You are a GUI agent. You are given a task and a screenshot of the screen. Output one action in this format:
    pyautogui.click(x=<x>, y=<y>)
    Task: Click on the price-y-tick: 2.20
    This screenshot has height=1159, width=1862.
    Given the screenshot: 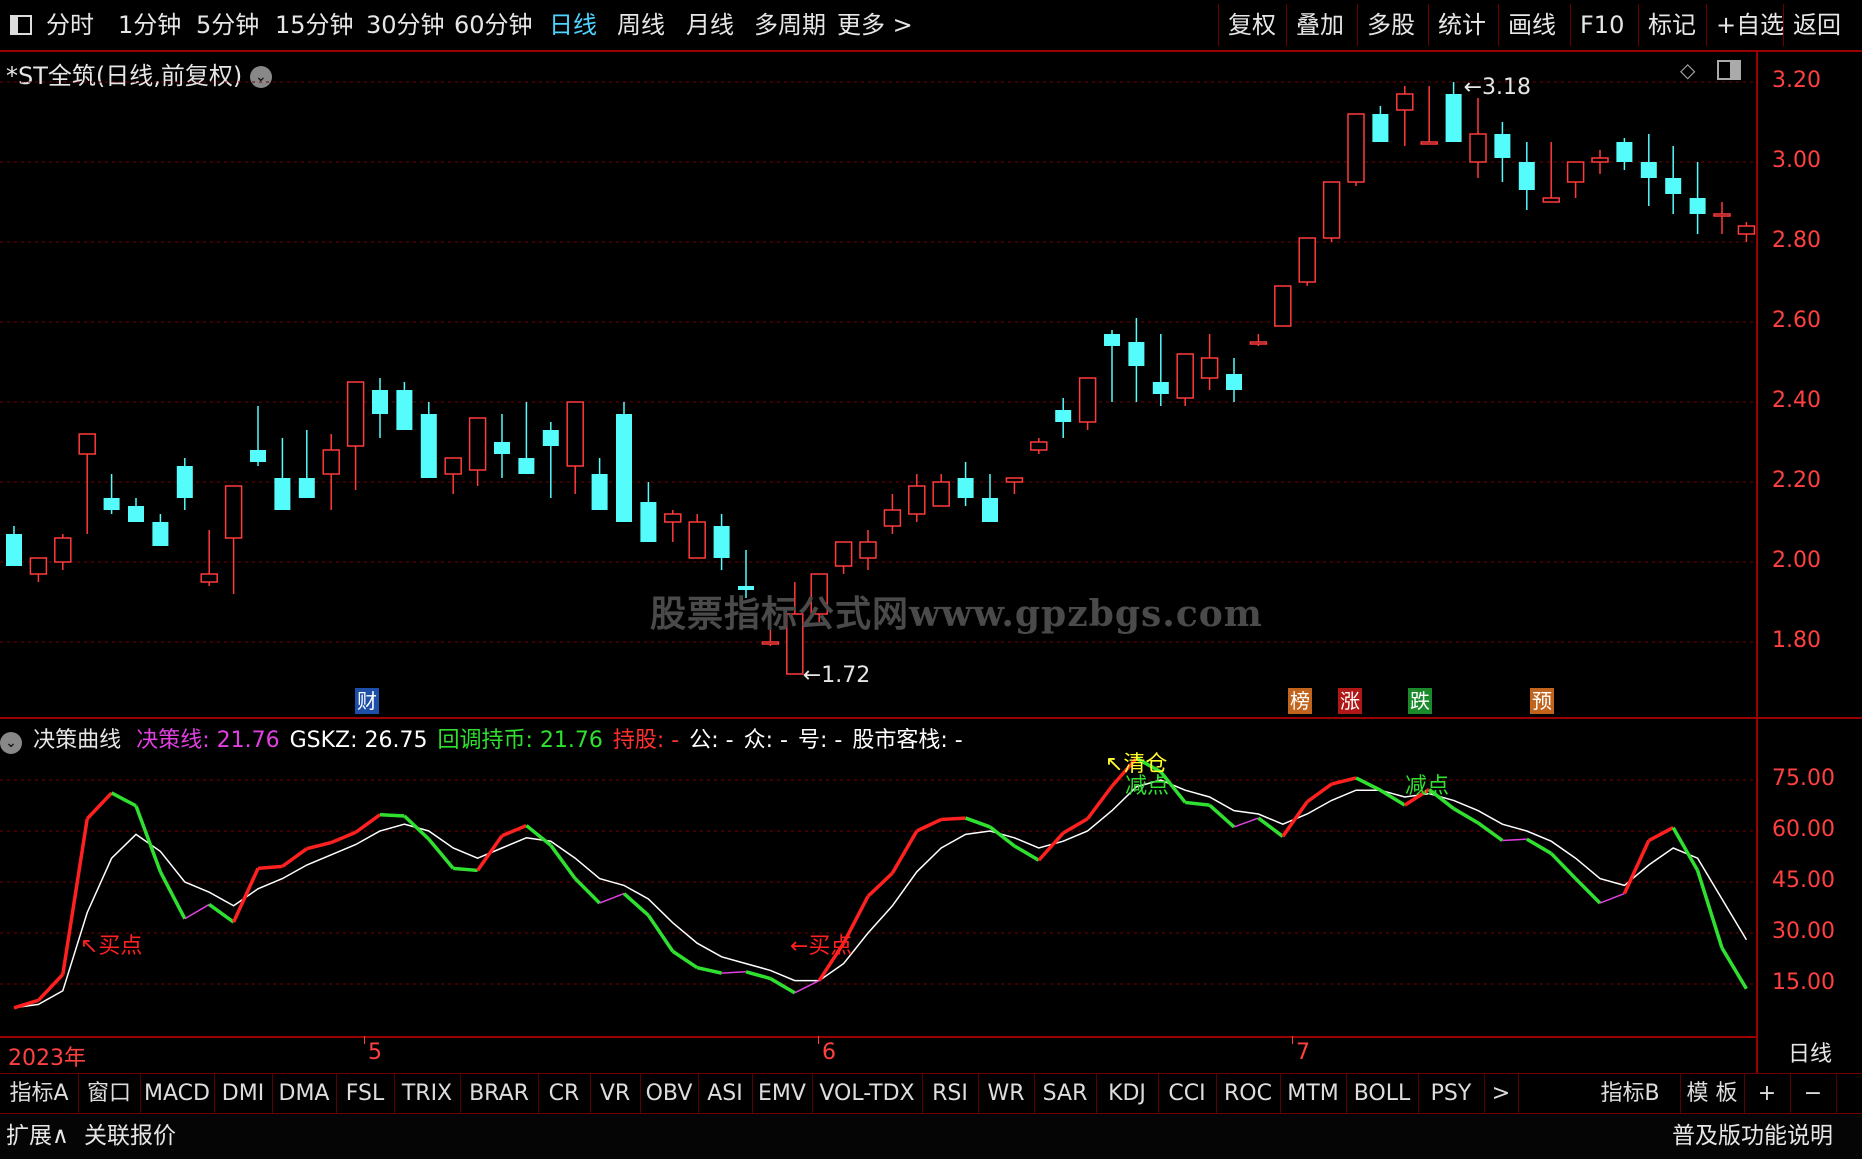 What is the action you would take?
    pyautogui.click(x=1796, y=480)
    